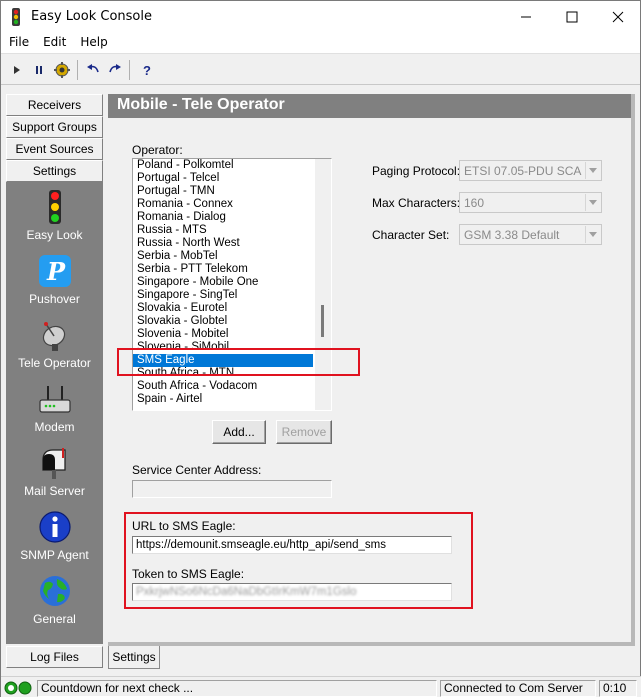  Describe the element at coordinates (91, 16) in the screenshot. I see `window-title: Easy Look Console` at that location.